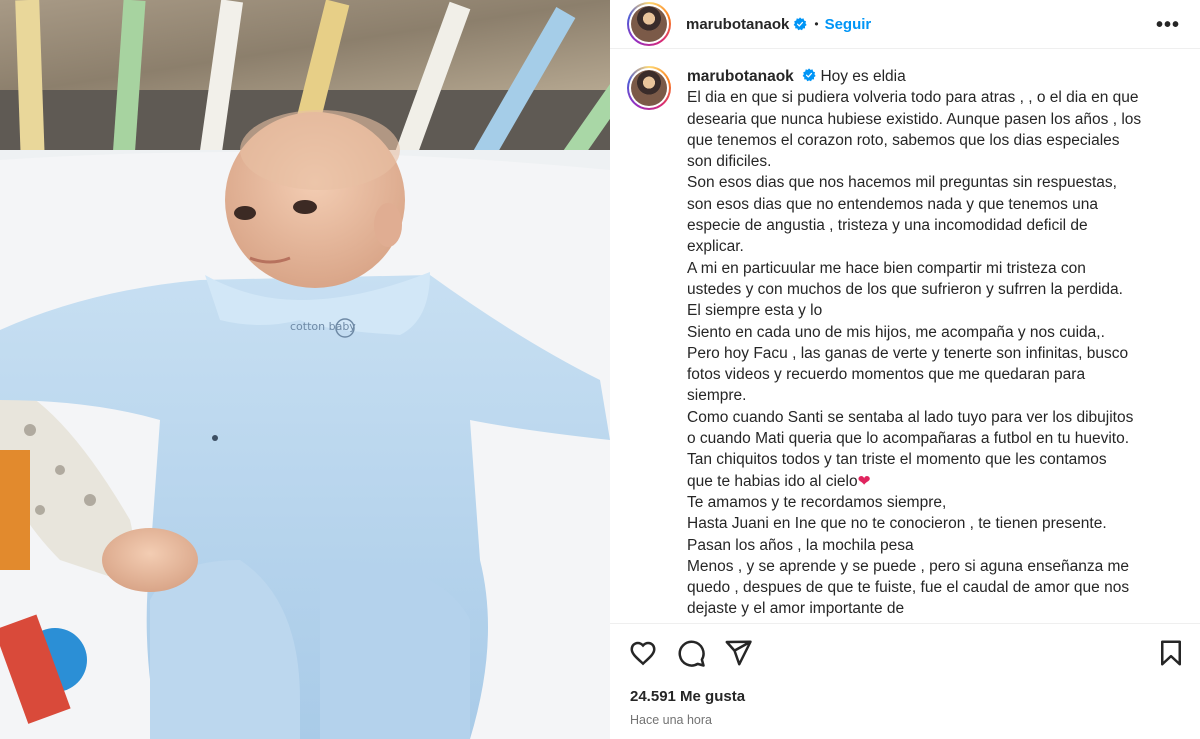 This screenshot has width=1200, height=739. I want to click on suit-logo-text: cotton baby, so click(323, 326).